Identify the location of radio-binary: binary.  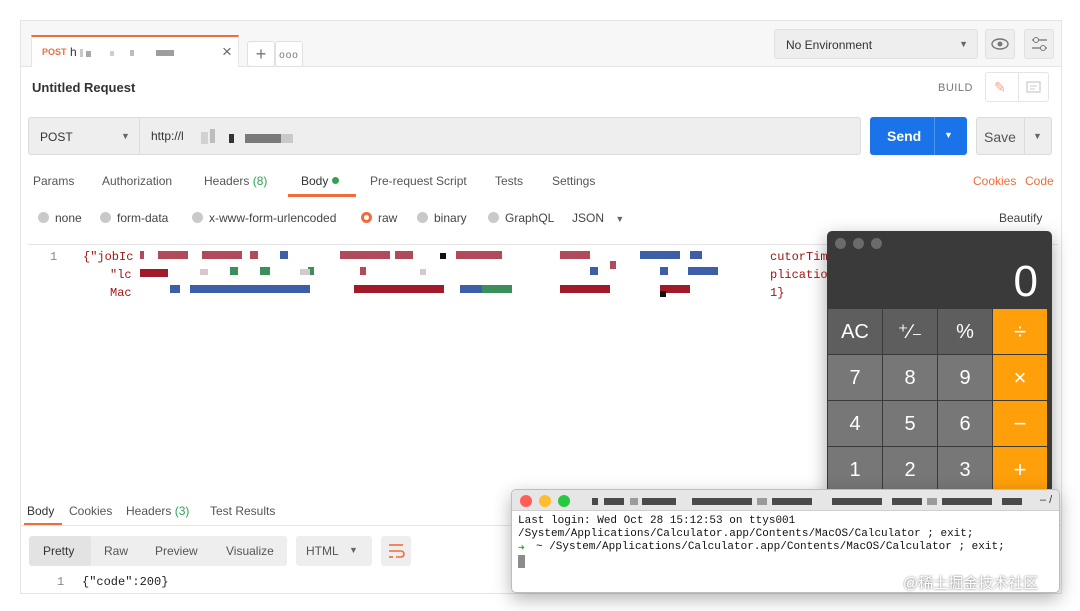
(442, 218).